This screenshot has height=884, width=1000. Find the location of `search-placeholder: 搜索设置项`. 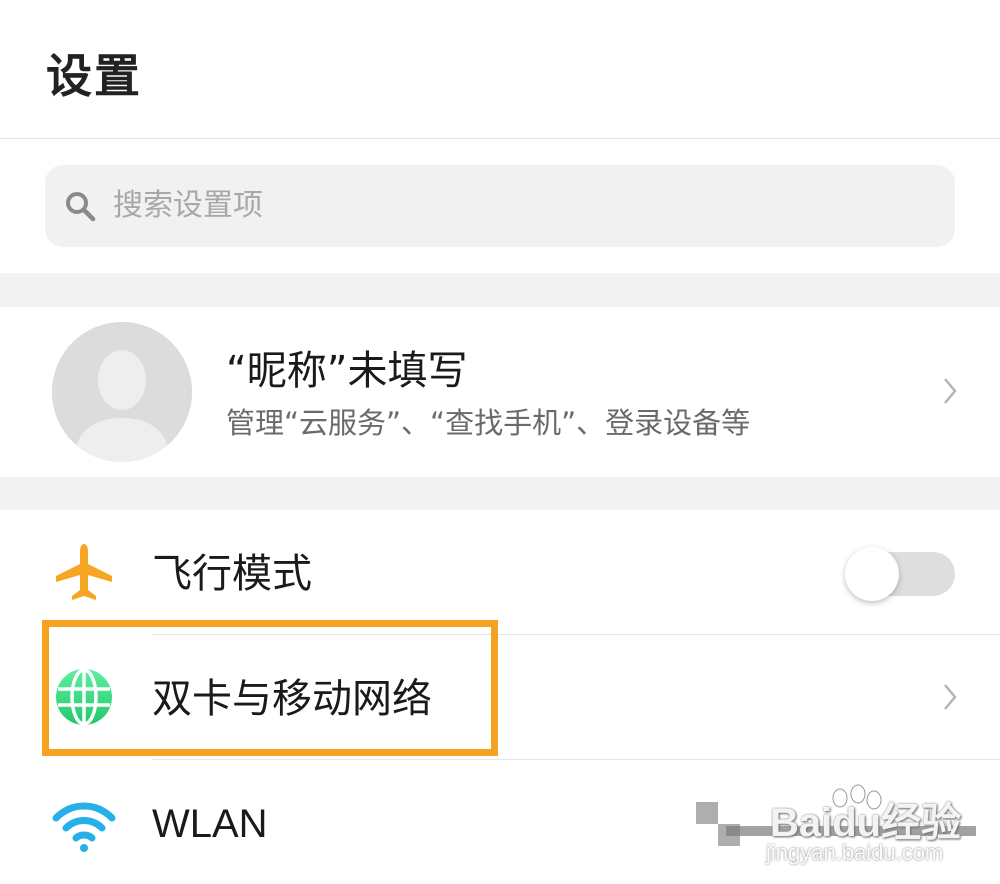

search-placeholder: 搜索设置项 is located at coordinates (188, 205).